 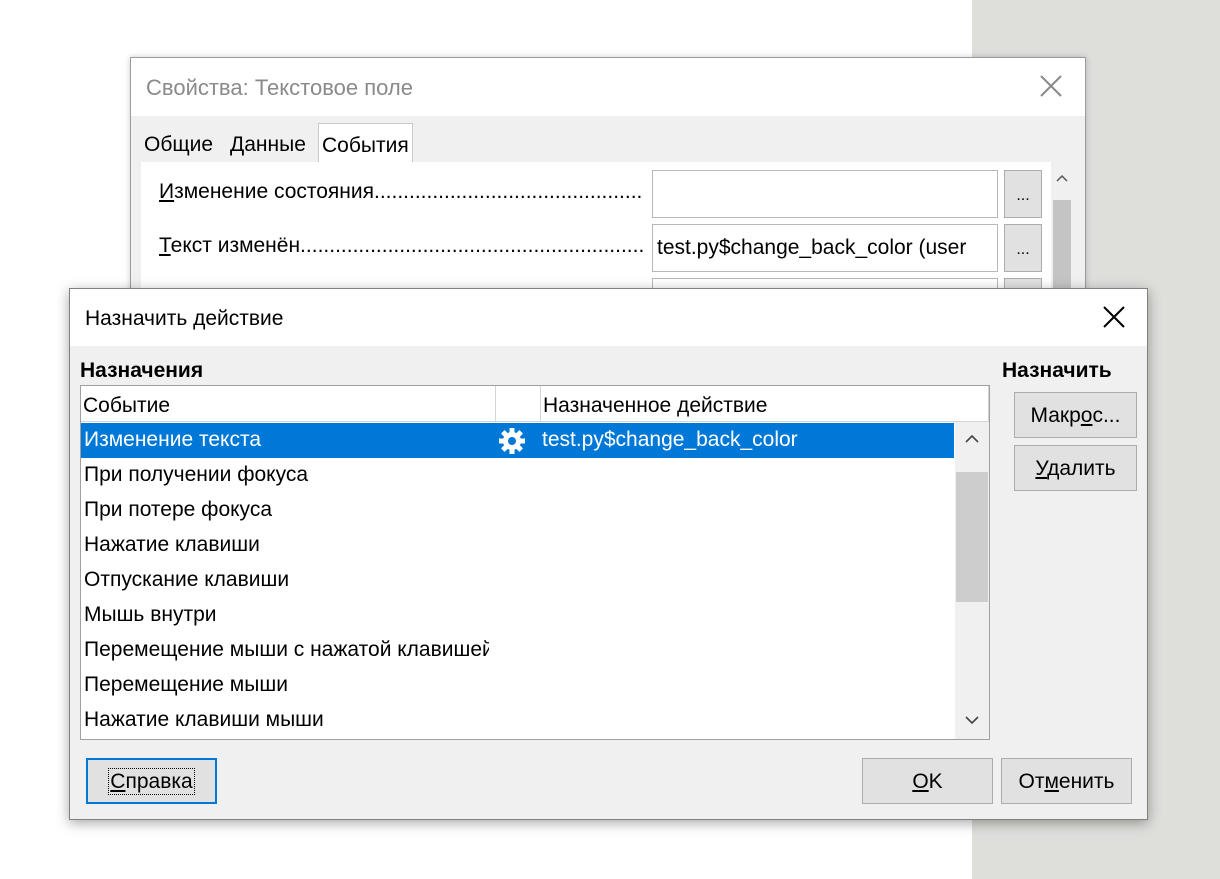 What do you see at coordinates (178, 509) in the screenshot?
I see `event-name: При потере фокуса` at bounding box center [178, 509].